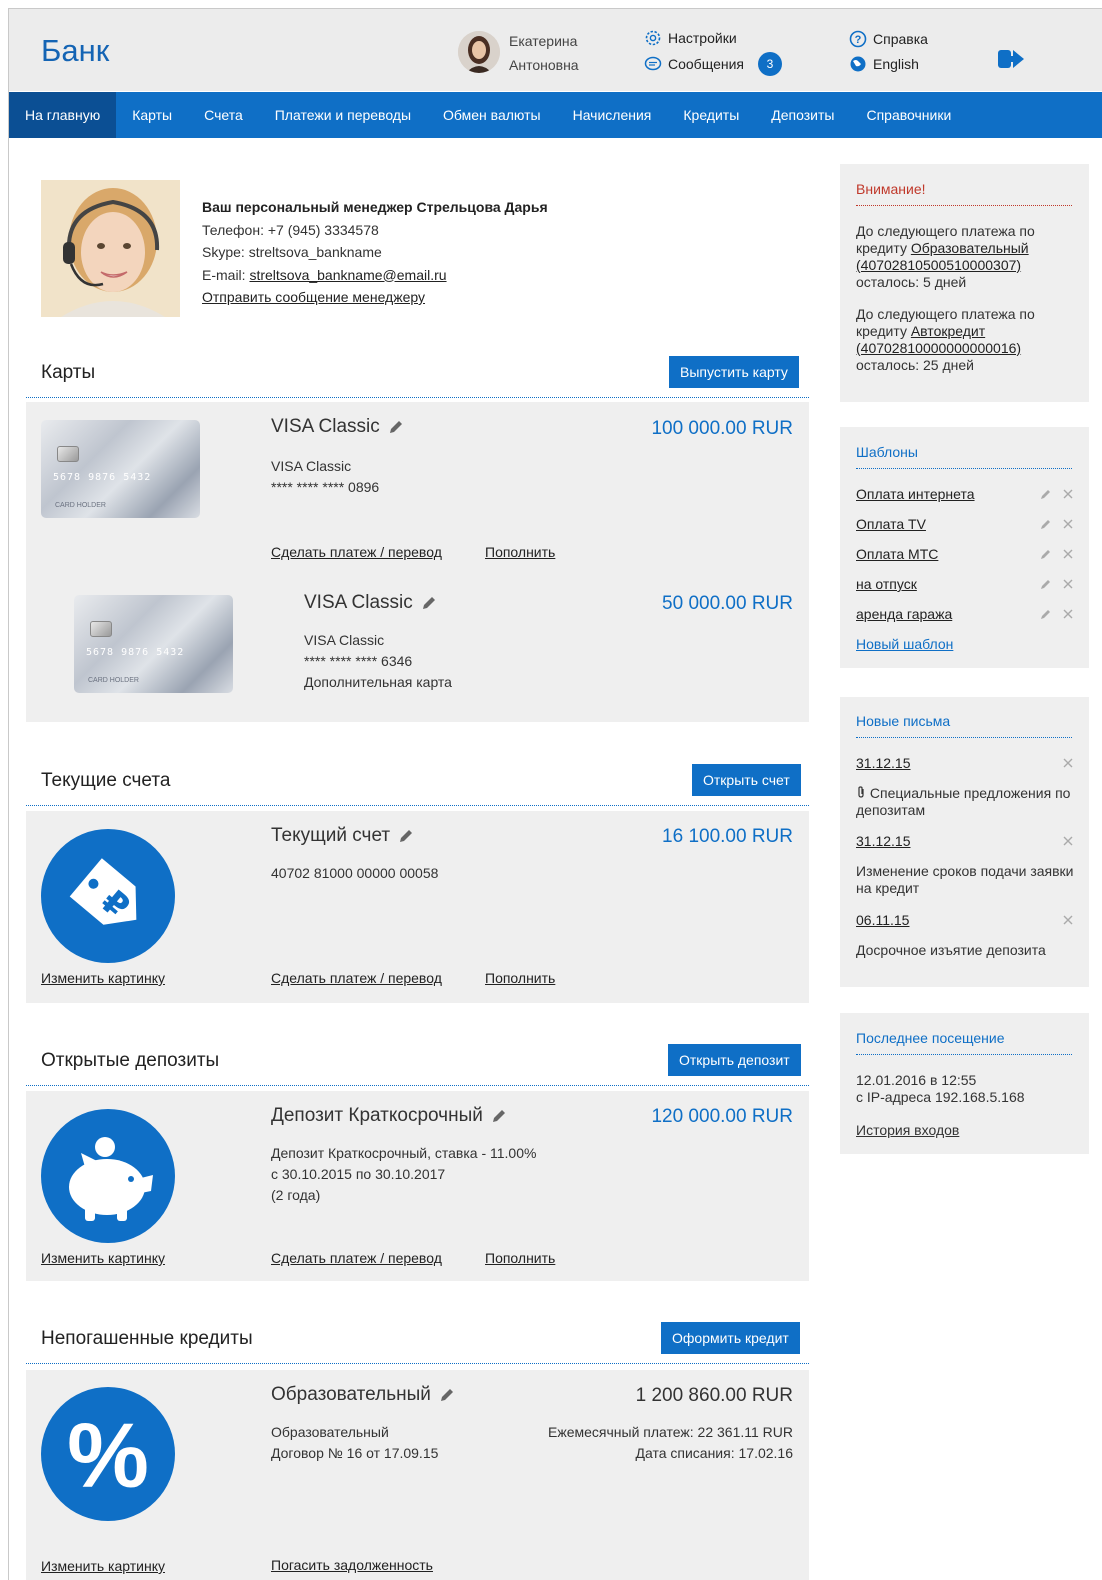 This screenshot has width=1102, height=1580. Describe the element at coordinates (965, 526) in the screenshot. I see `template-item: Оплата TV` at that location.